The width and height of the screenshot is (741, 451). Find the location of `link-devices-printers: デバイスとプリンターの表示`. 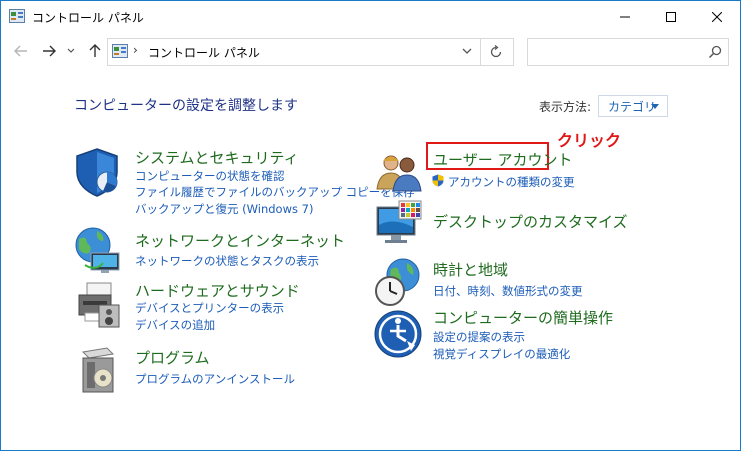

link-devices-printers: デバイスとプリンターの表示 is located at coordinates (209, 308).